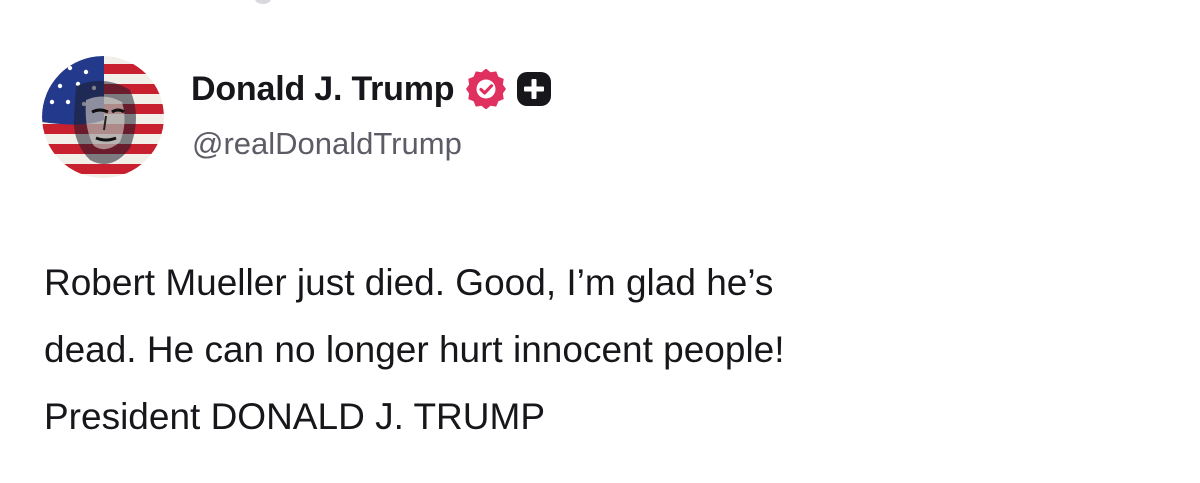 This screenshot has width=1200, height=483. What do you see at coordinates (534, 89) in the screenshot?
I see `plus-badge-icon` at bounding box center [534, 89].